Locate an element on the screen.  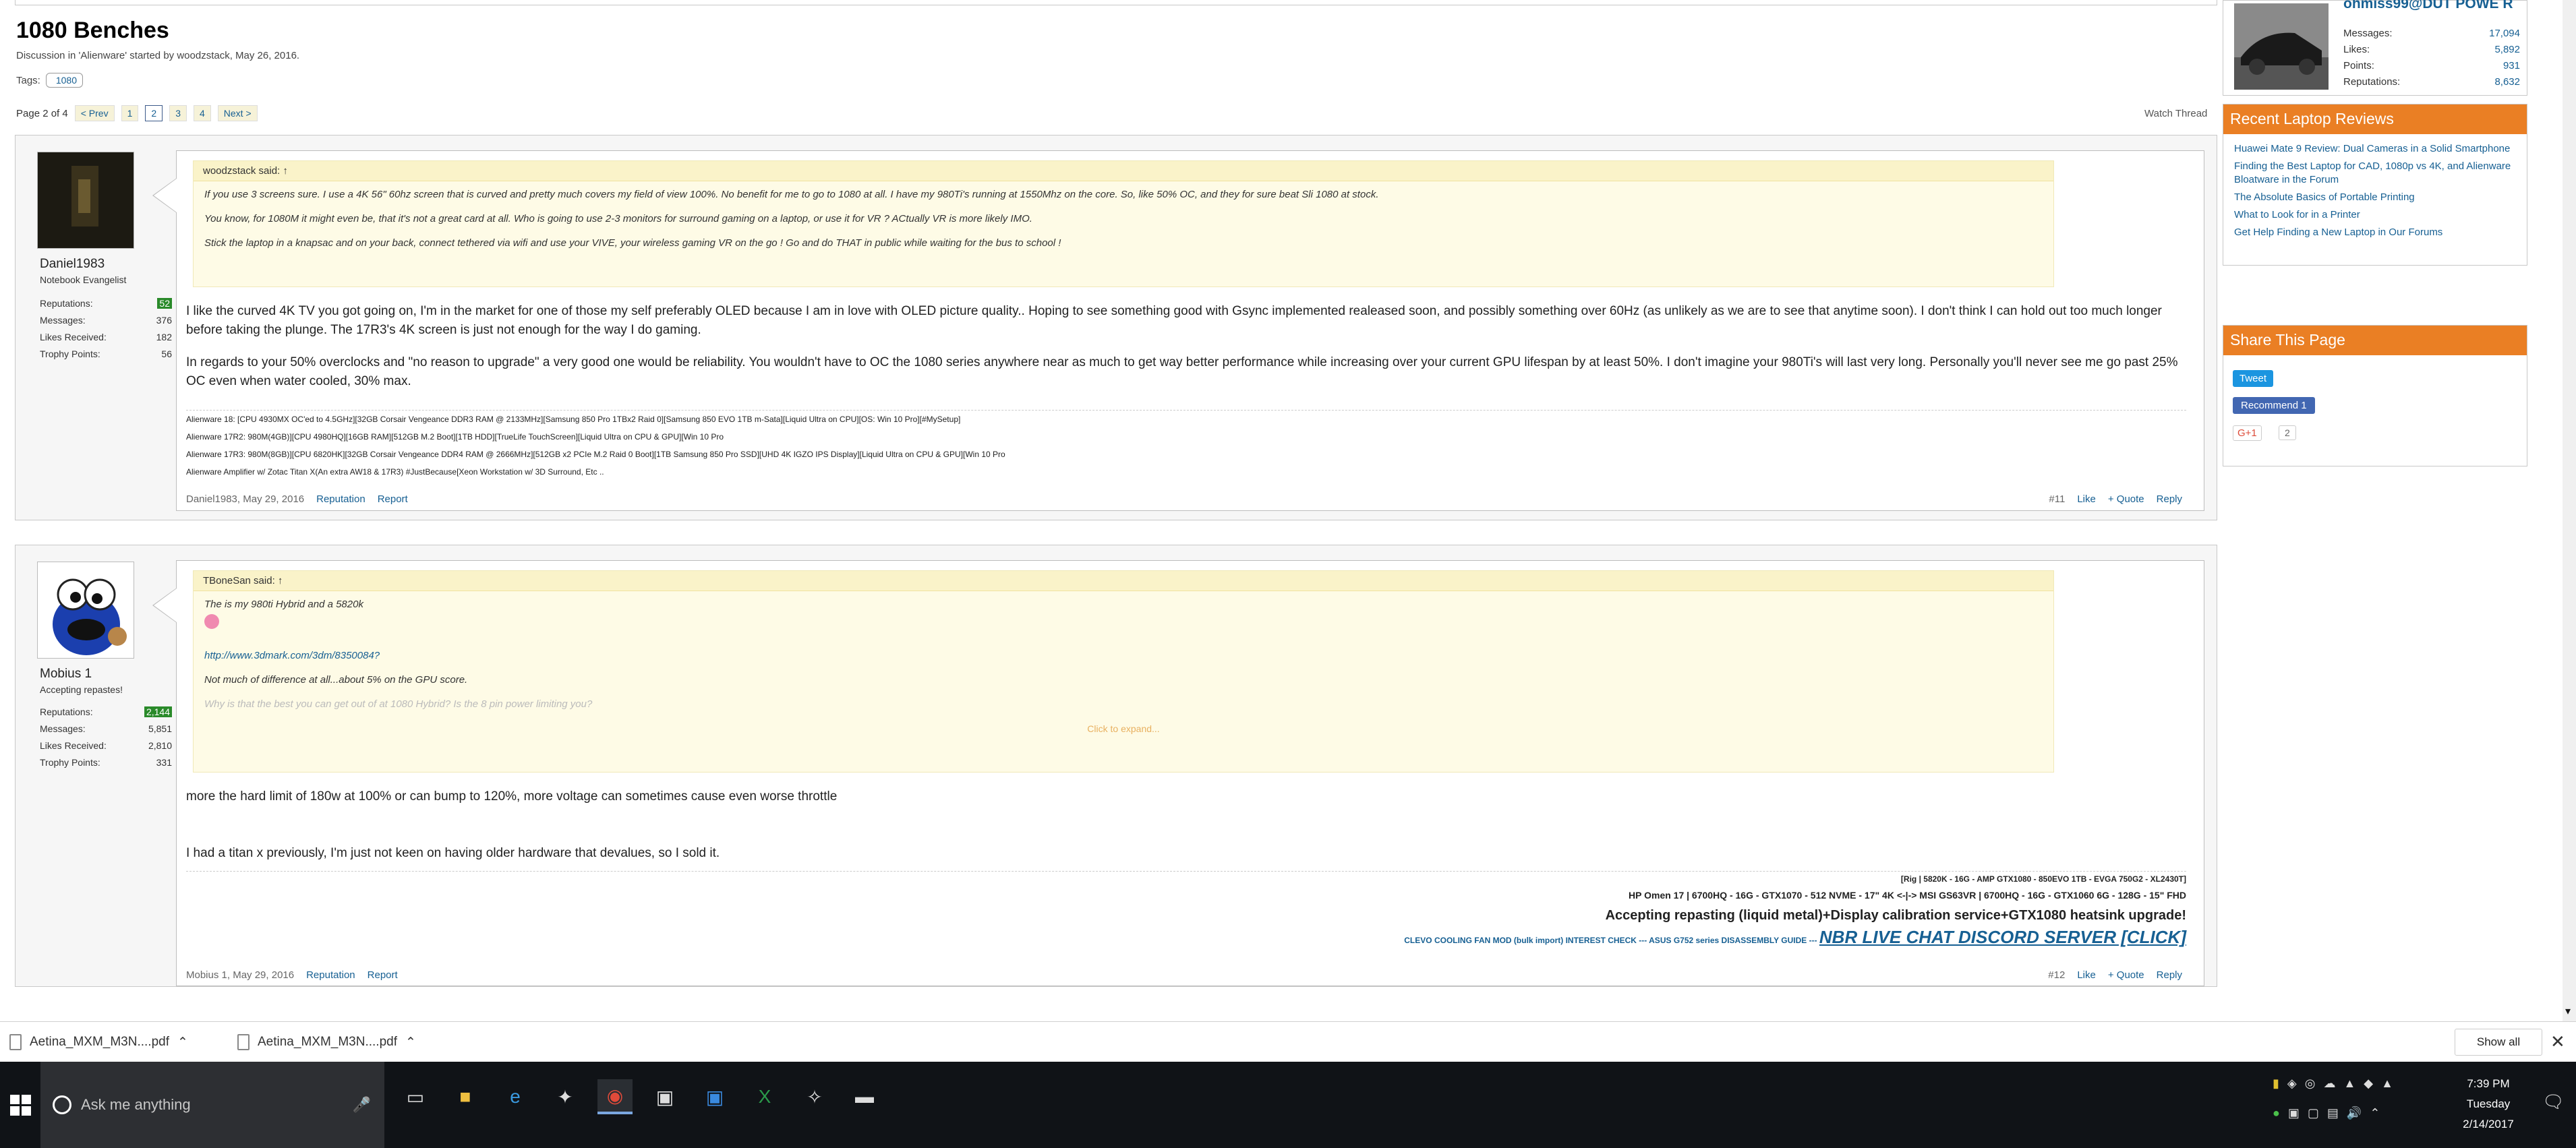
tray-icon: ▮ is located at coordinates (2276, 1084).